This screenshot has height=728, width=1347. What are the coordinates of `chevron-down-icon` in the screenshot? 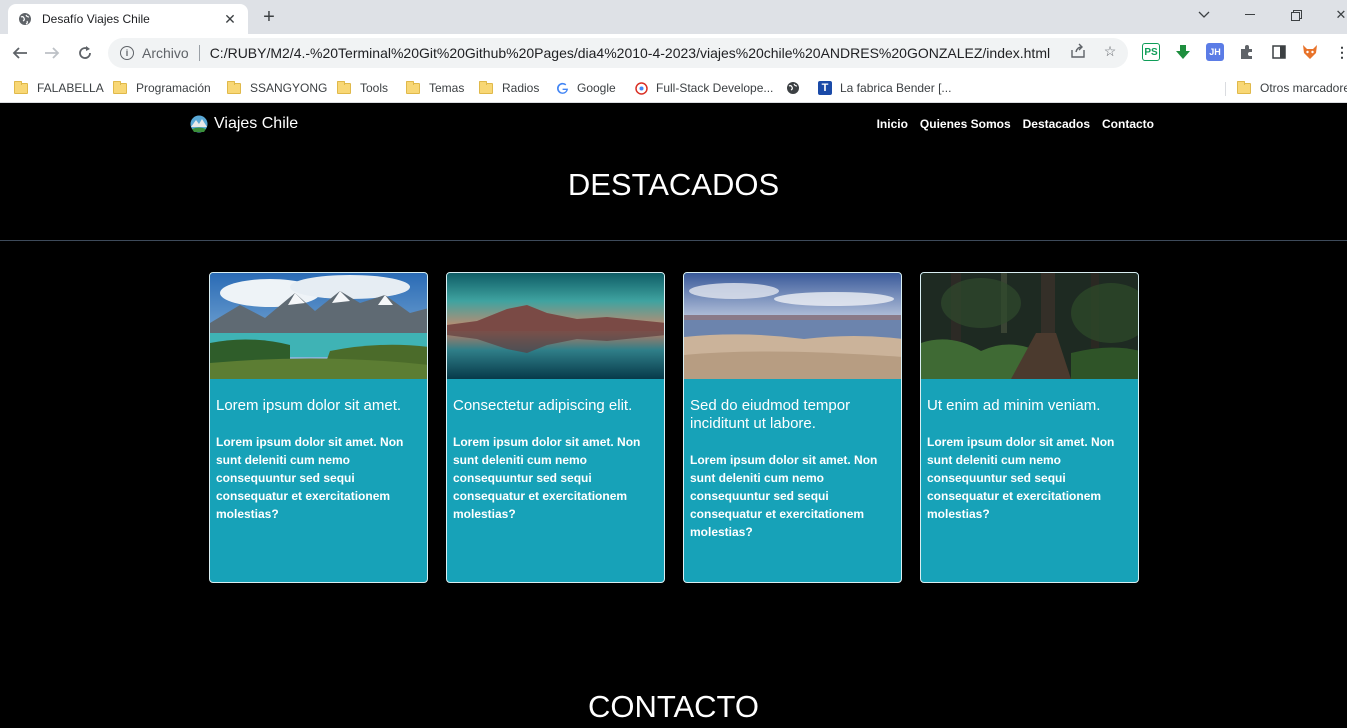 It's located at (1204, 15).